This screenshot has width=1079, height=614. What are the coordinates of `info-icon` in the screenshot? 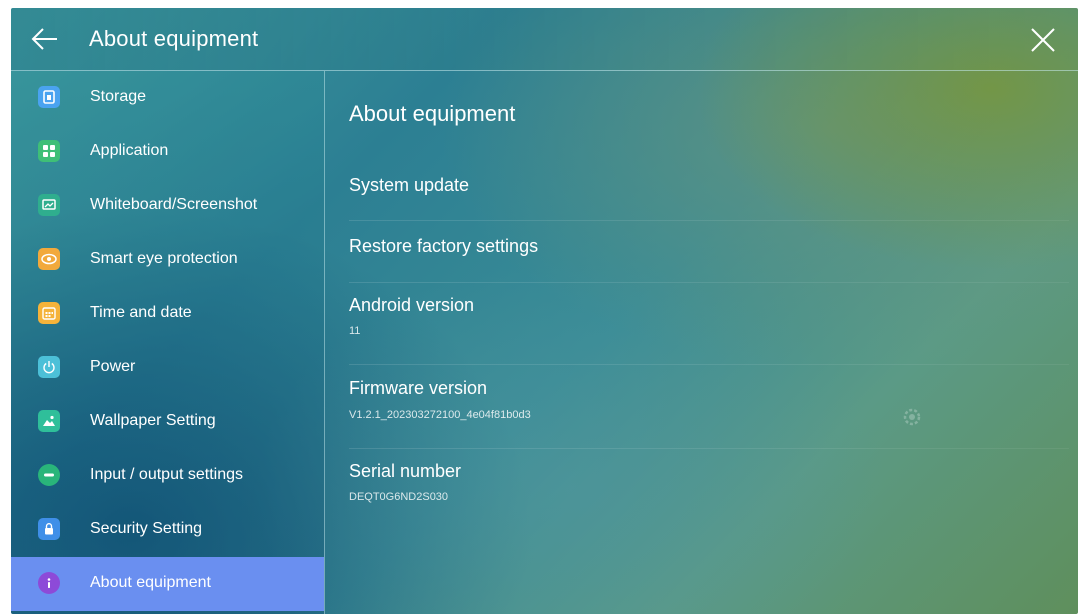 It's located at (49, 583).